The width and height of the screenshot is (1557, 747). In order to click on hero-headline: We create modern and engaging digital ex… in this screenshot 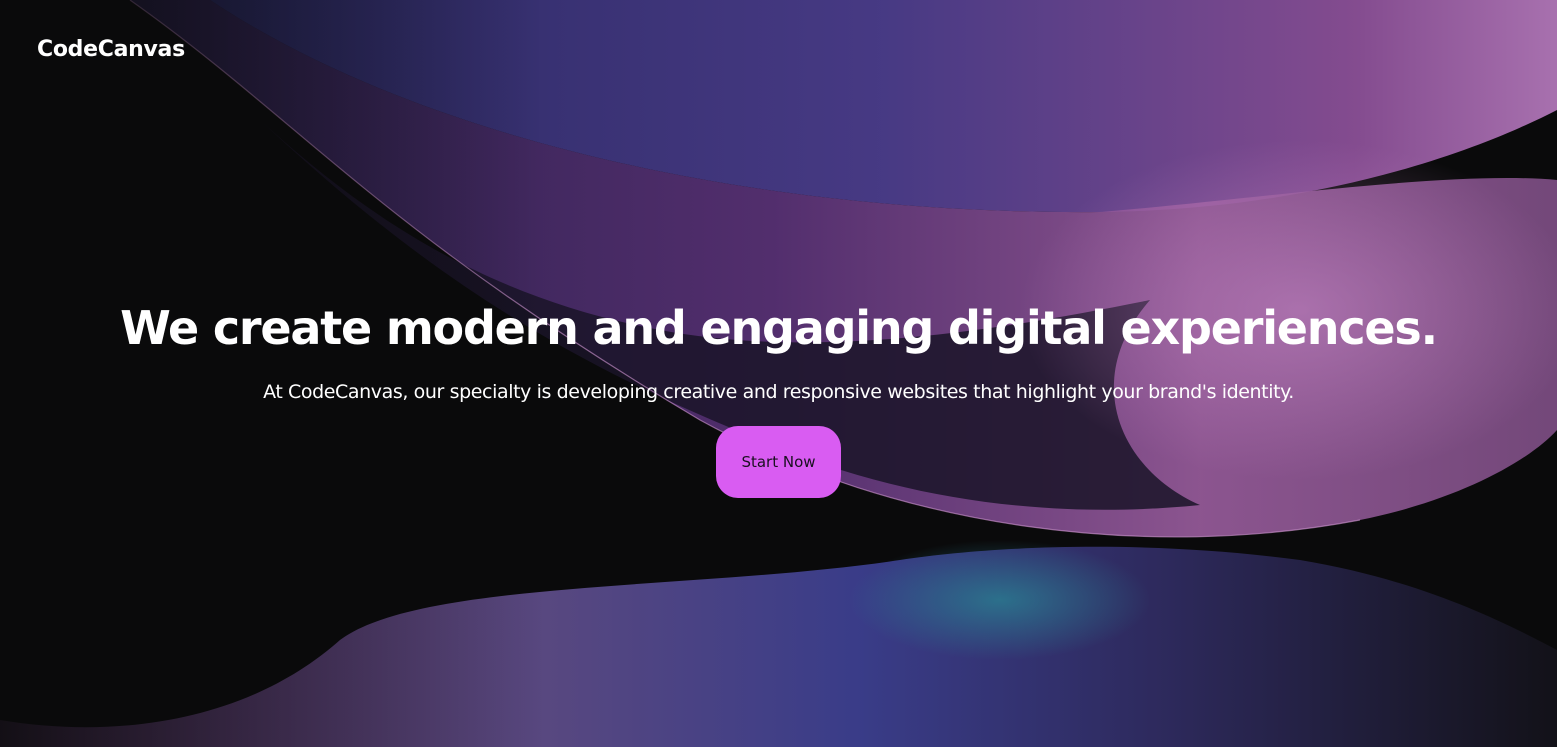, I will do `click(779, 328)`.